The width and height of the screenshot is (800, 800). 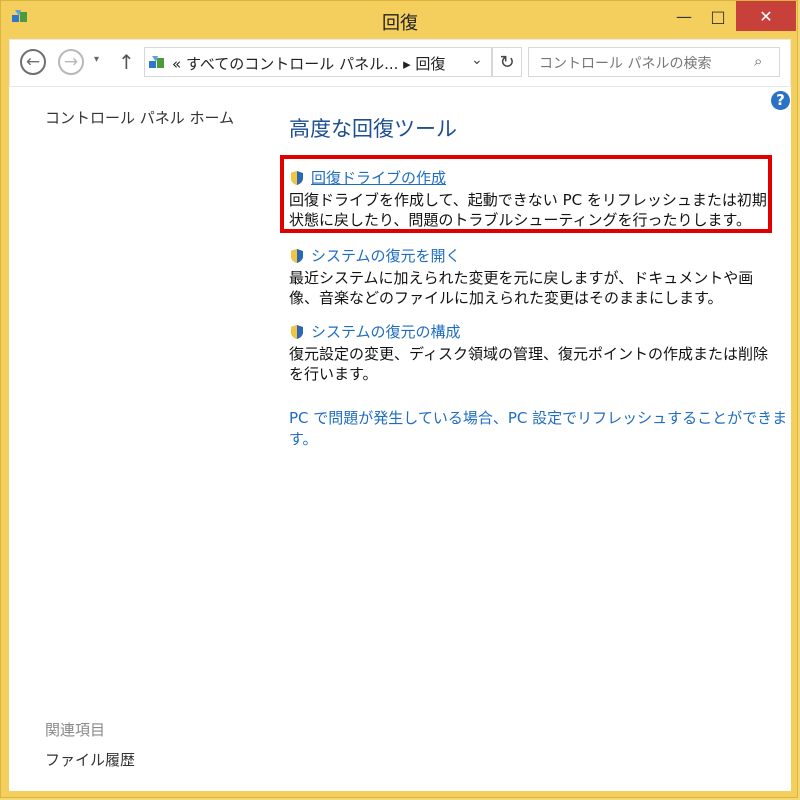 I want to click on back-button: ←, so click(x=33, y=62).